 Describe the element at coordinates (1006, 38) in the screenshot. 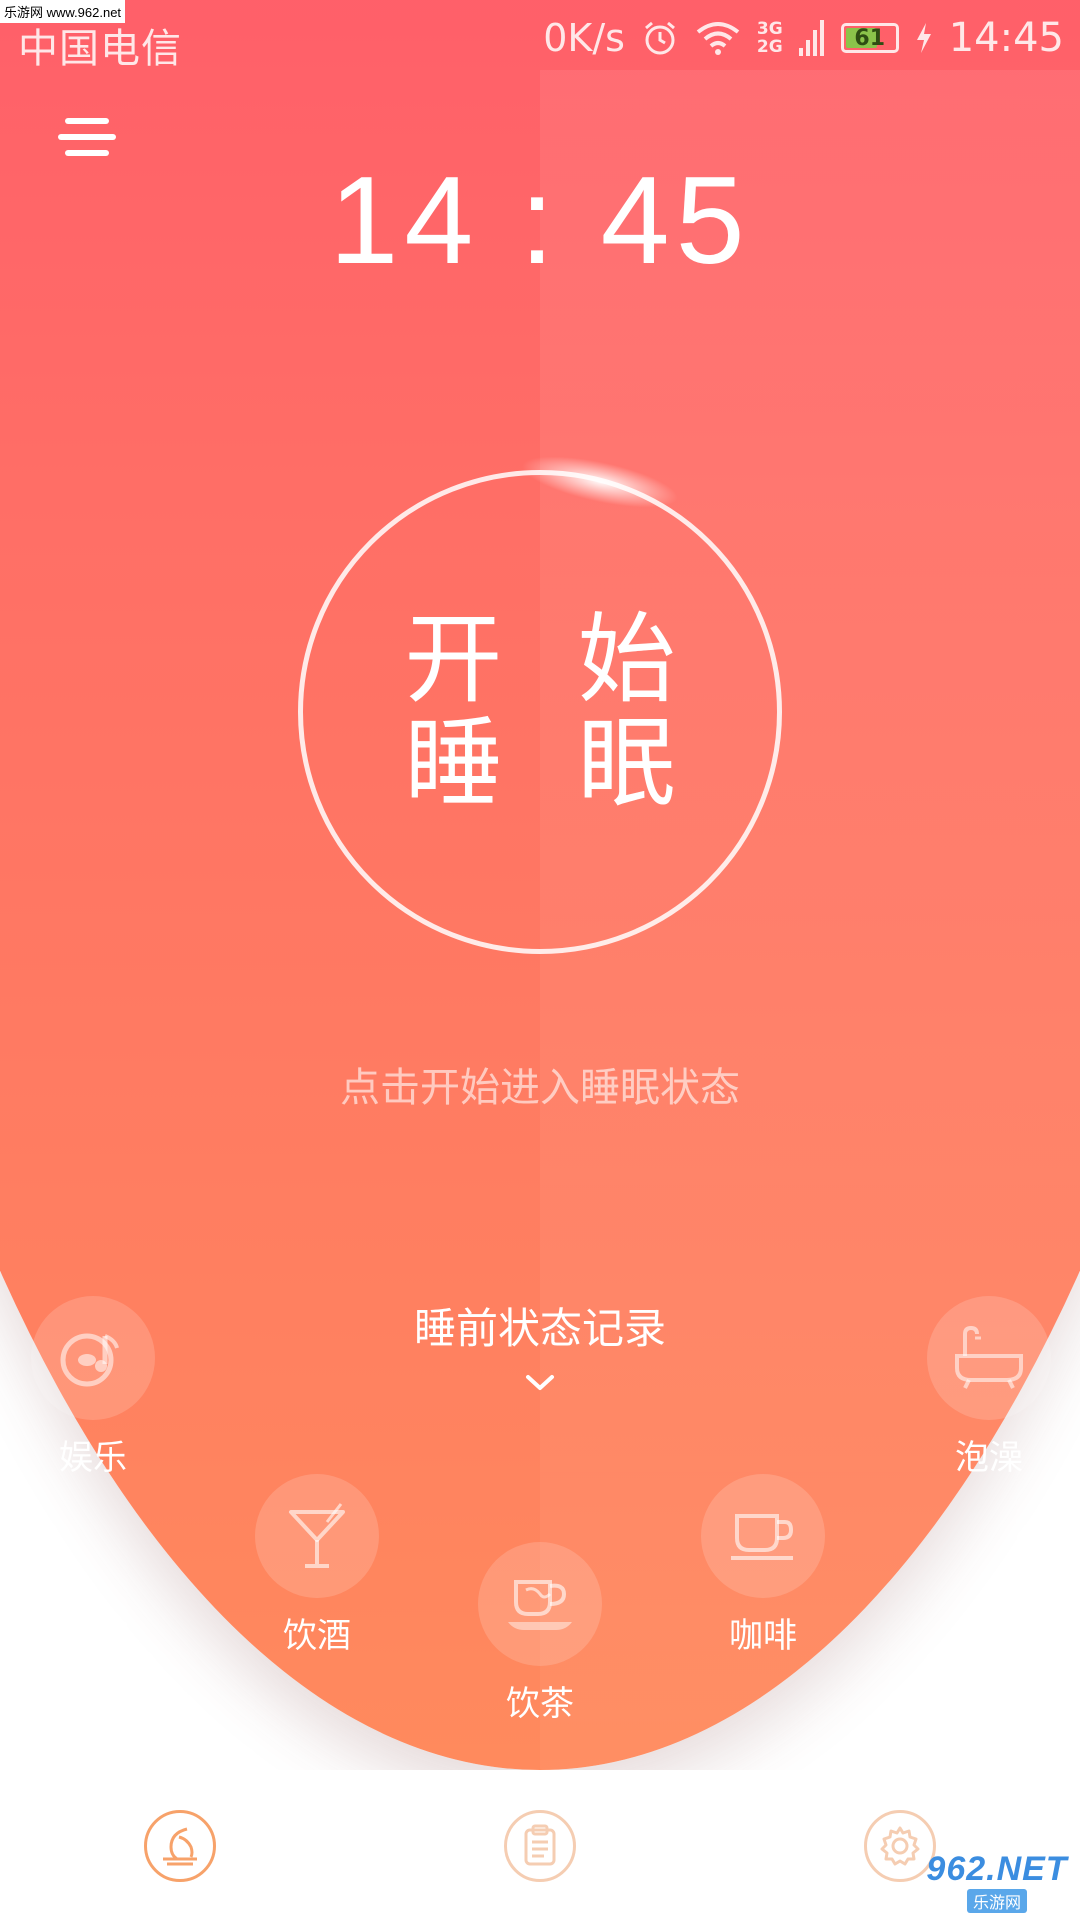

I see `status-time: 14:45` at that location.